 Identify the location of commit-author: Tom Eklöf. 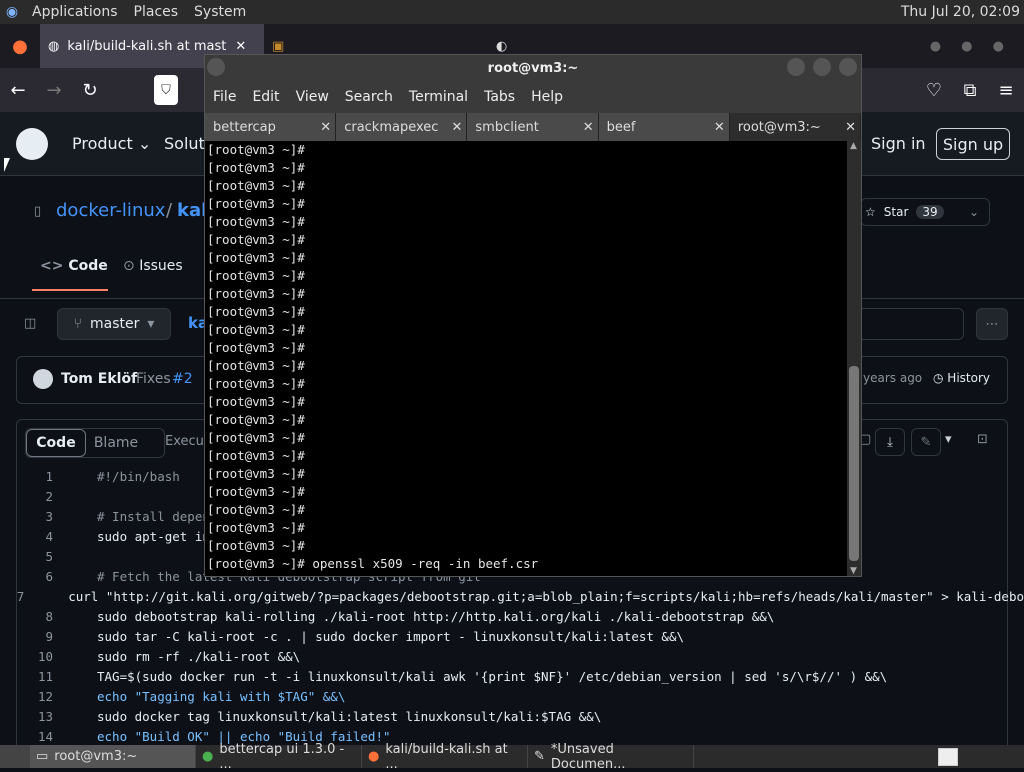
(99, 379).